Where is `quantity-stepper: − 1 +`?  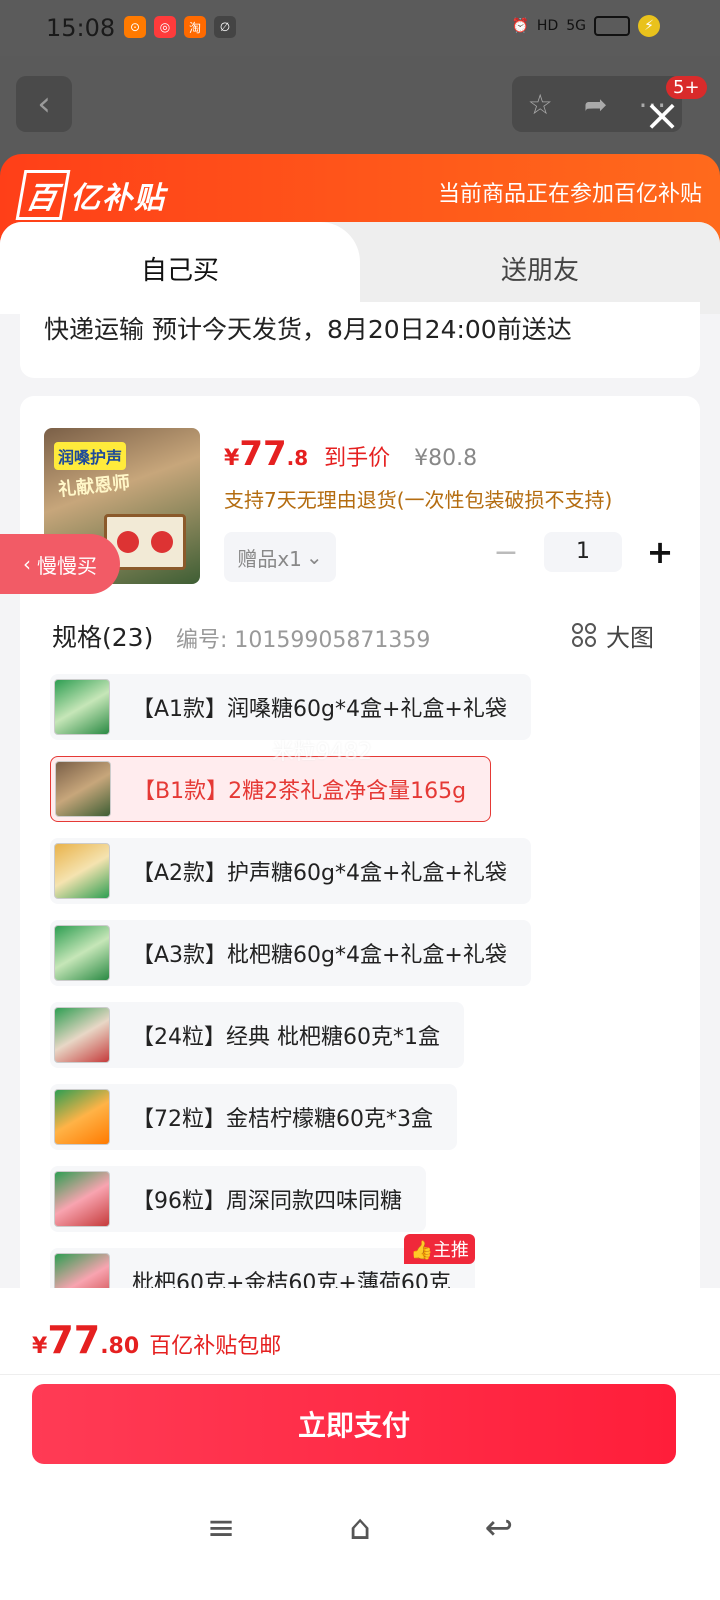
quantity-stepper: − 1 + is located at coordinates (583, 552).